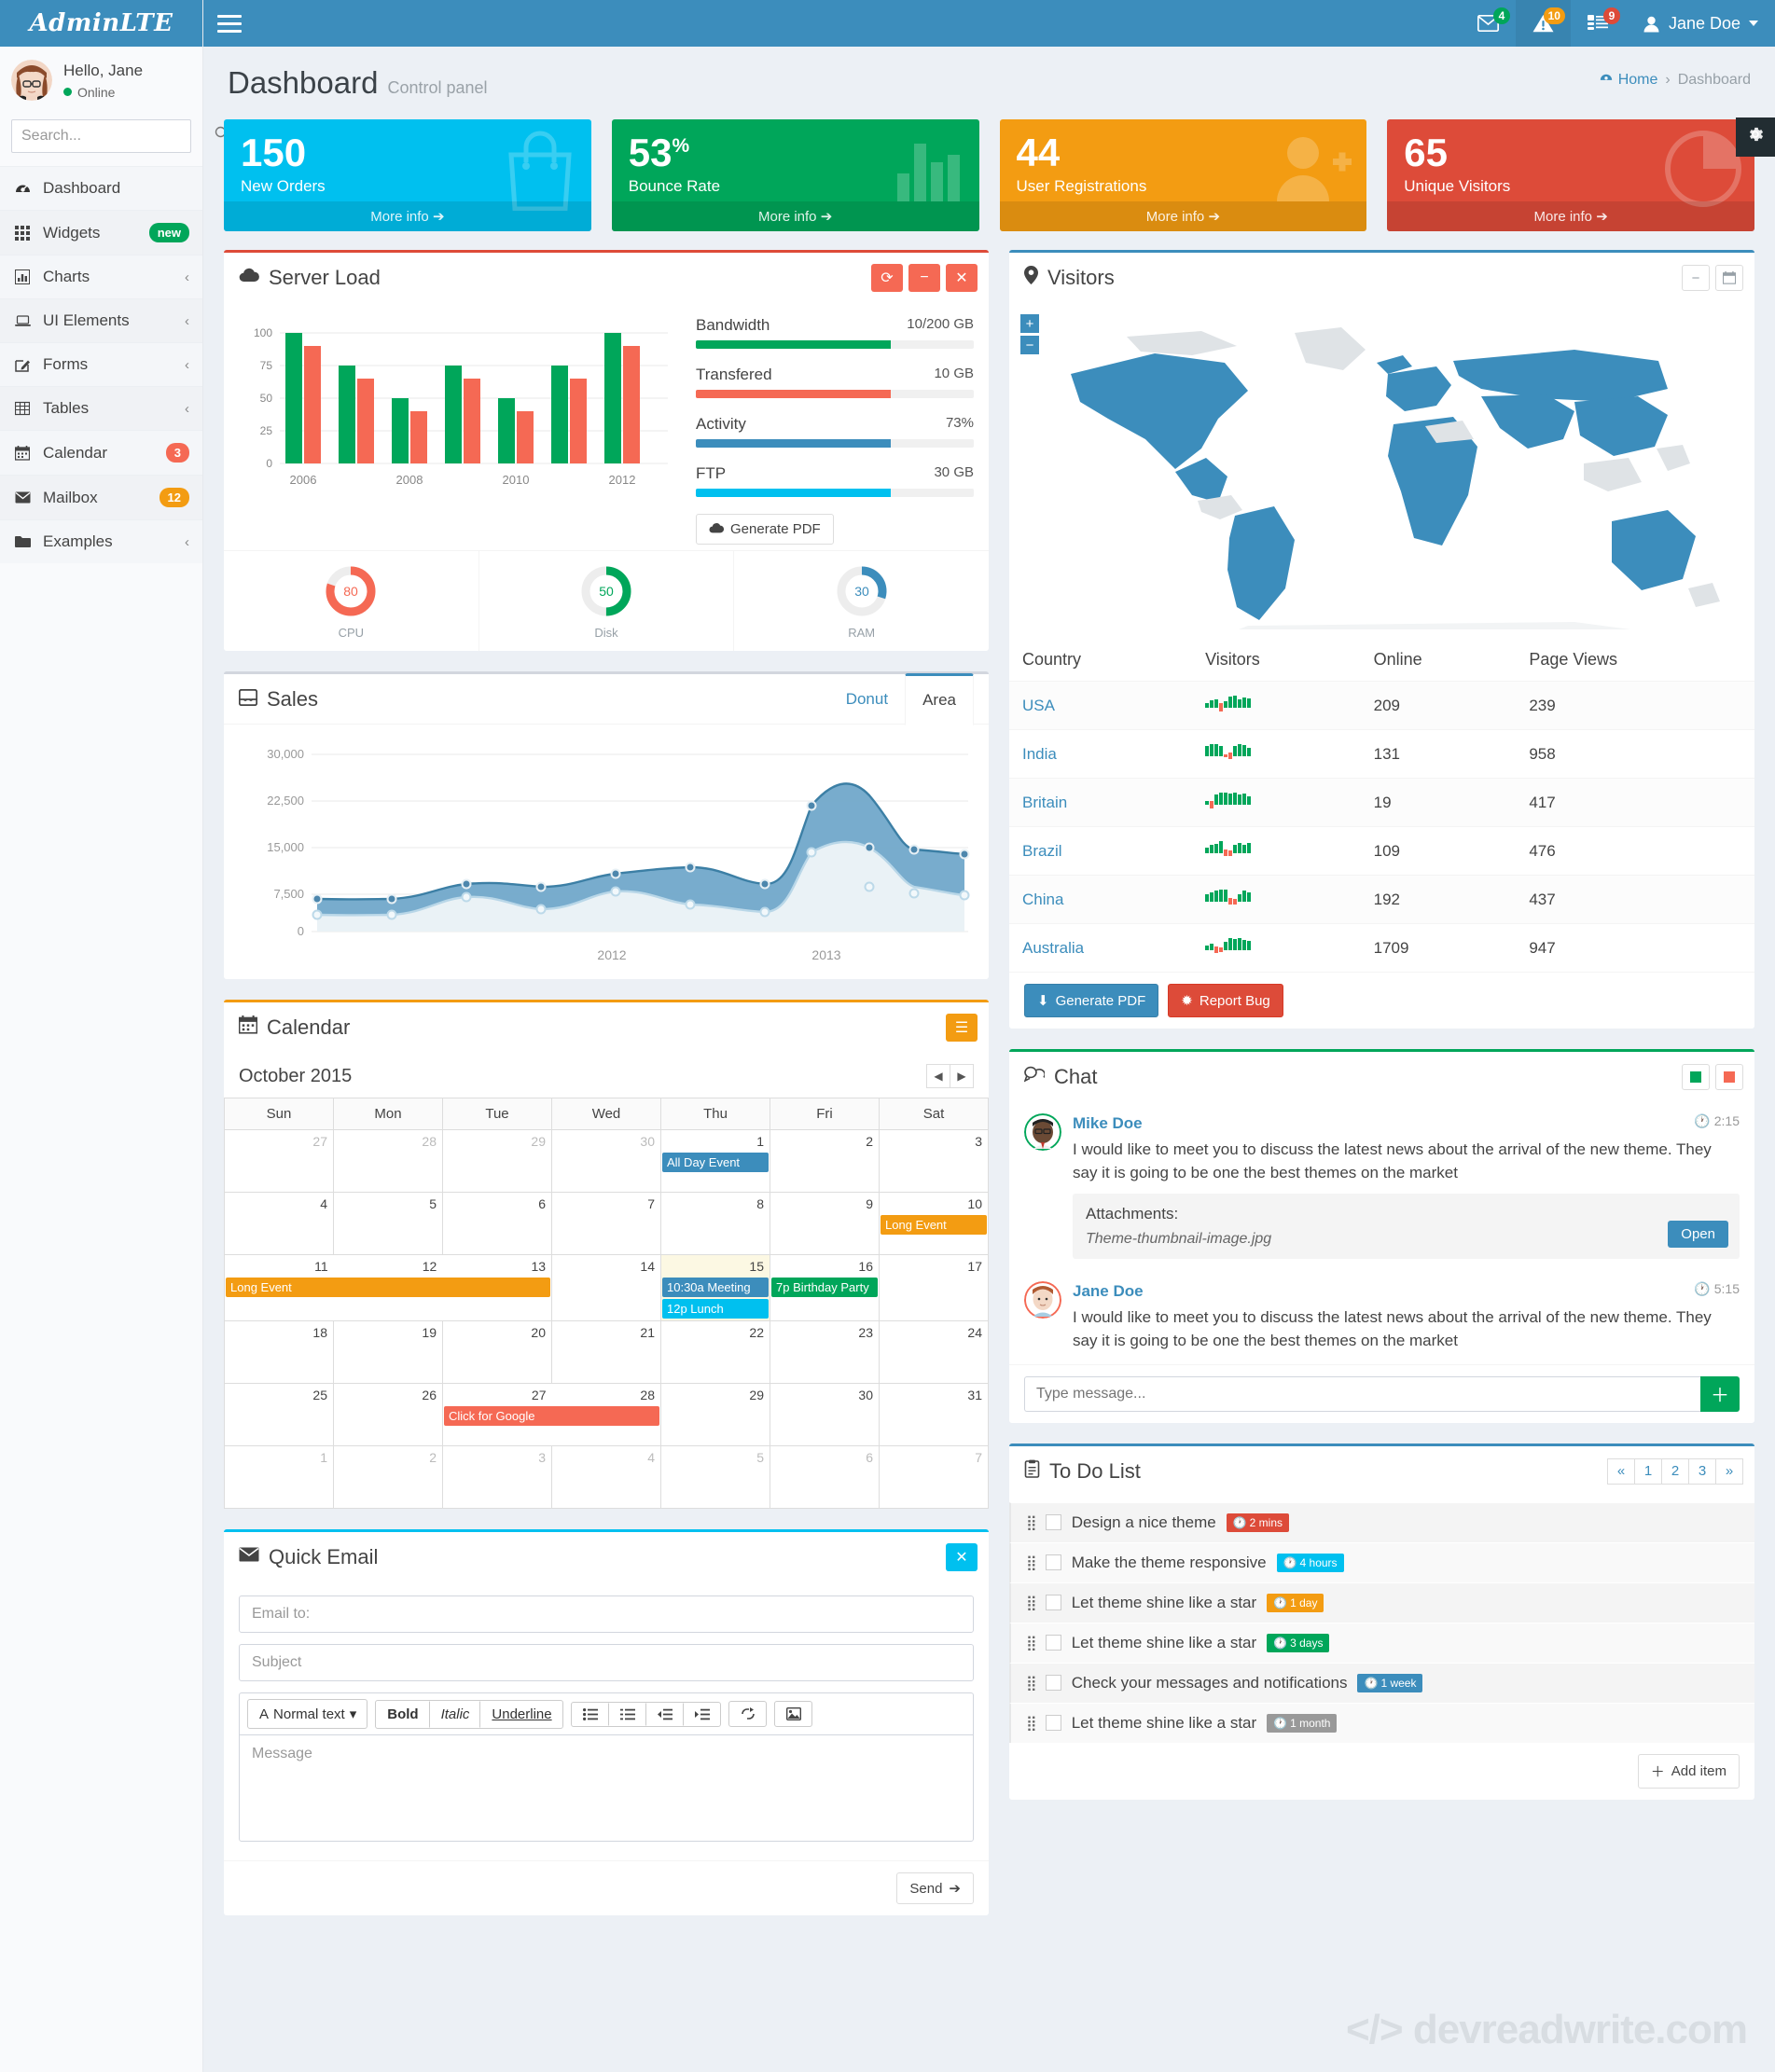 This screenshot has width=1775, height=2072. Describe the element at coordinates (606, 1352) in the screenshot. I see `calendar-day-cell: 21` at that location.